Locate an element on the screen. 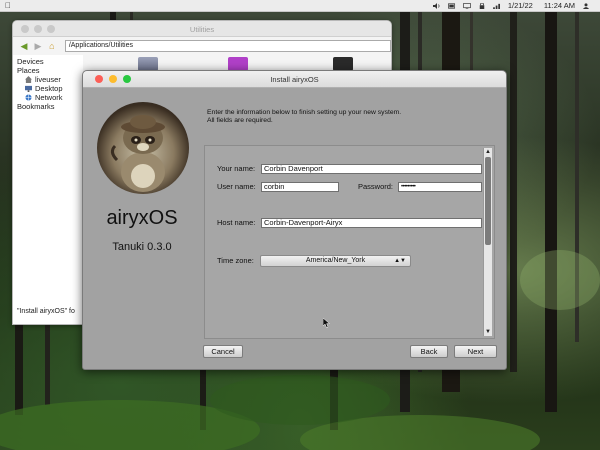 The image size is (600, 450). person-icon is located at coordinates (586, 5).